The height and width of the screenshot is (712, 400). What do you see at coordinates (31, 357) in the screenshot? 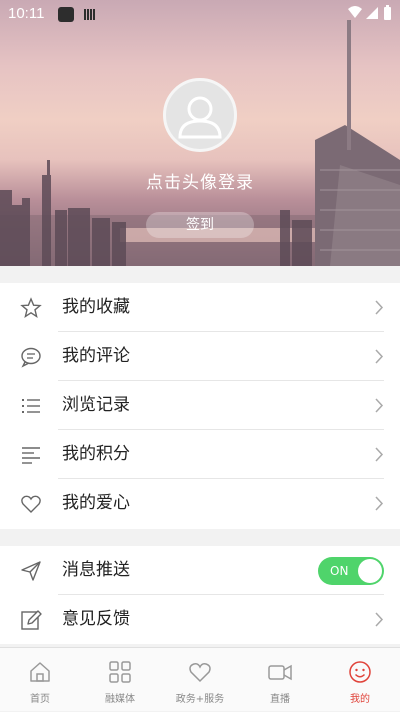
I see `comment-icon` at bounding box center [31, 357].